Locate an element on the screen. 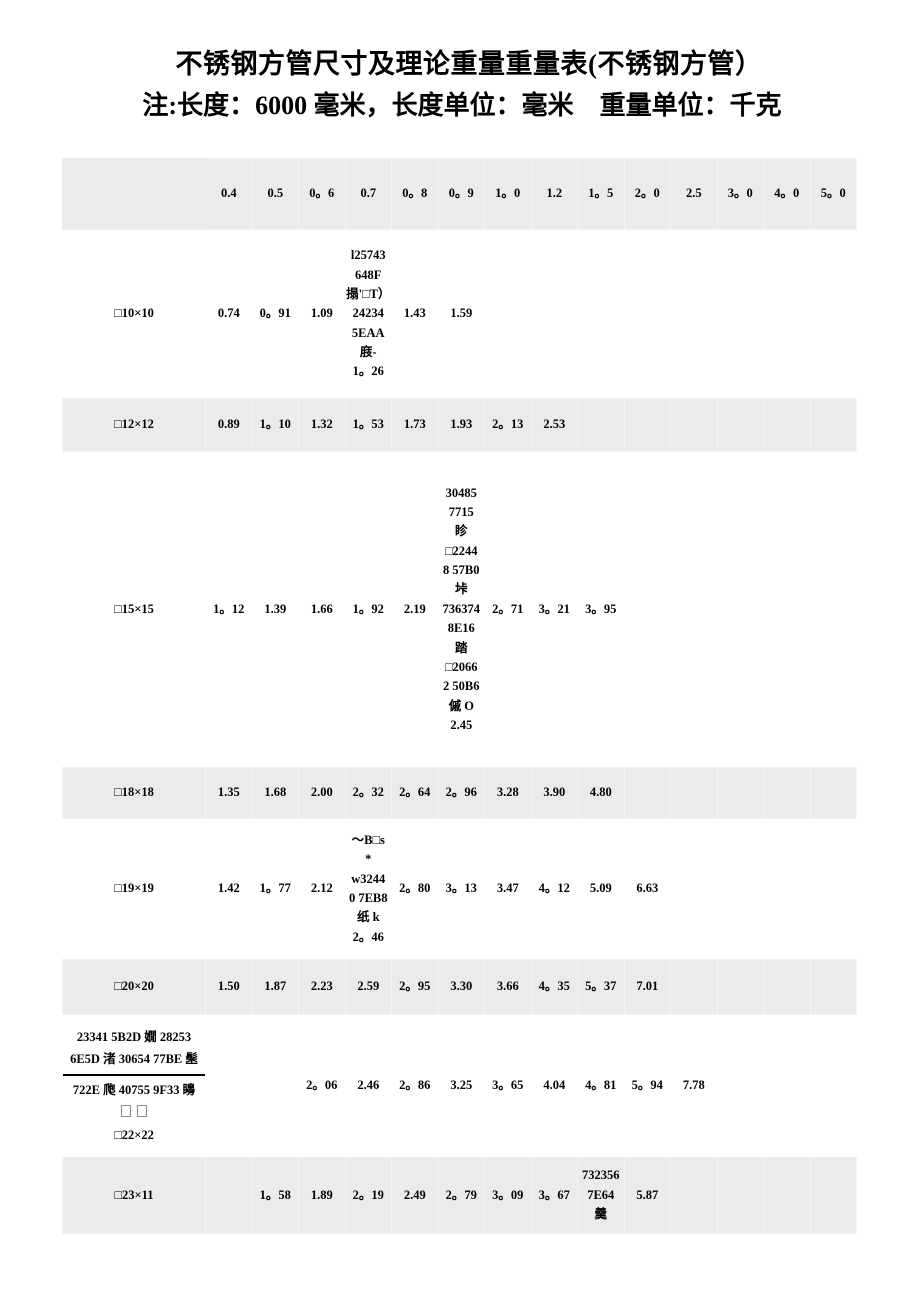 The image size is (920, 1302). label-line: 6E5D 渚 30654 77BE 髬 is located at coordinates (134, 1059).